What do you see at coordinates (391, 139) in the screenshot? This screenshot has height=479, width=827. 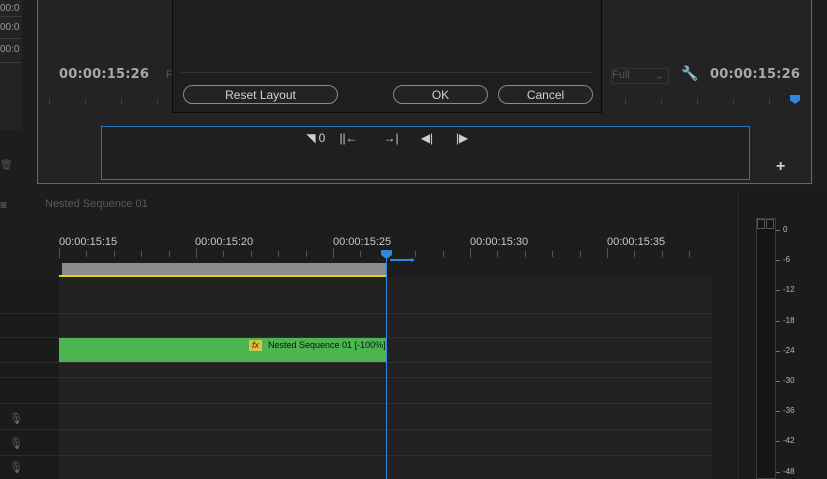 I see `go-to-out-icon: →|` at bounding box center [391, 139].